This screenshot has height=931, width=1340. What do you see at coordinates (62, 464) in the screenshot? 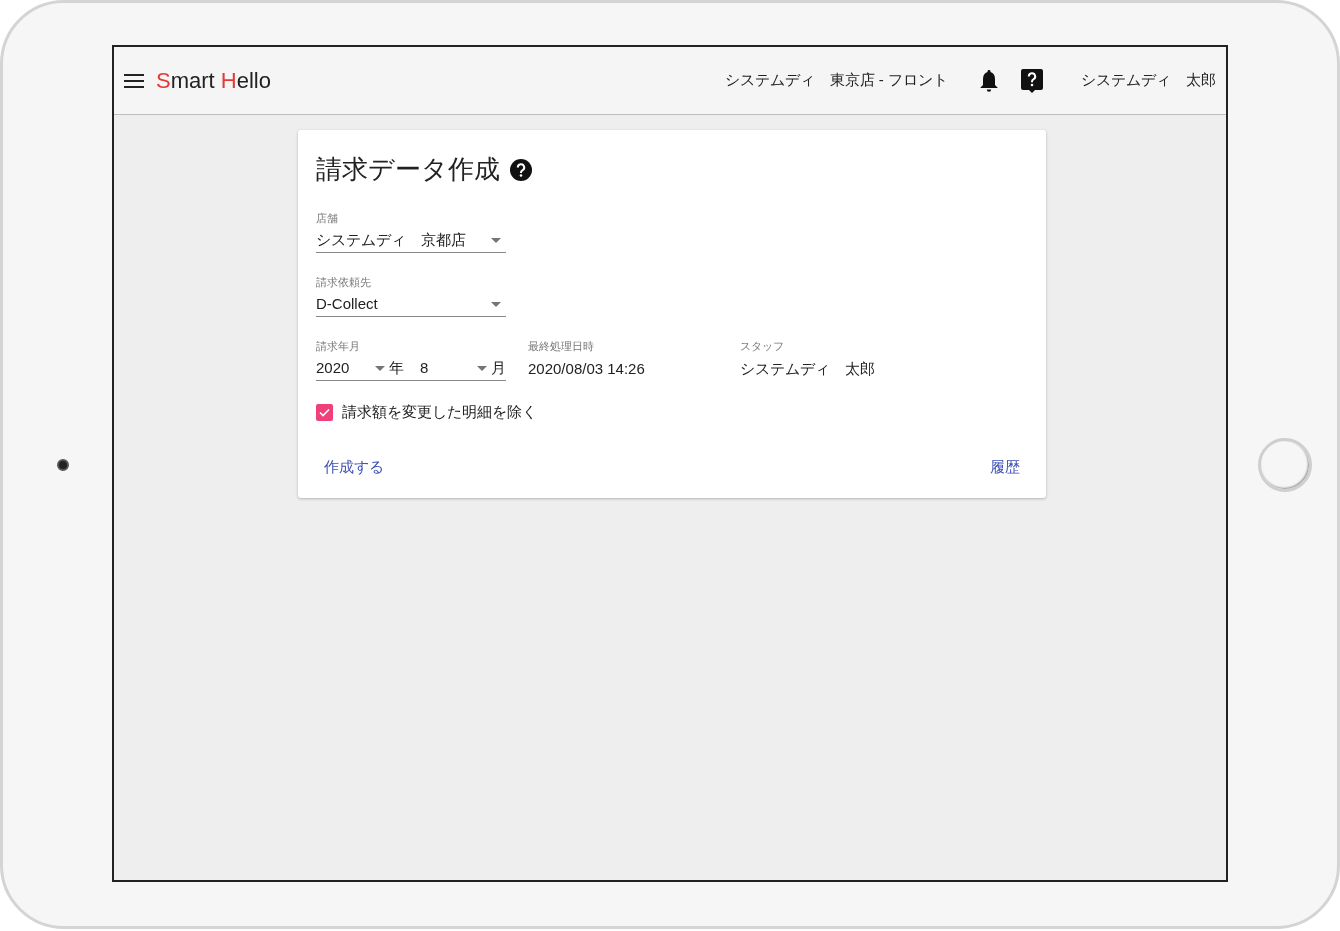
I see `camera-icon` at bounding box center [62, 464].